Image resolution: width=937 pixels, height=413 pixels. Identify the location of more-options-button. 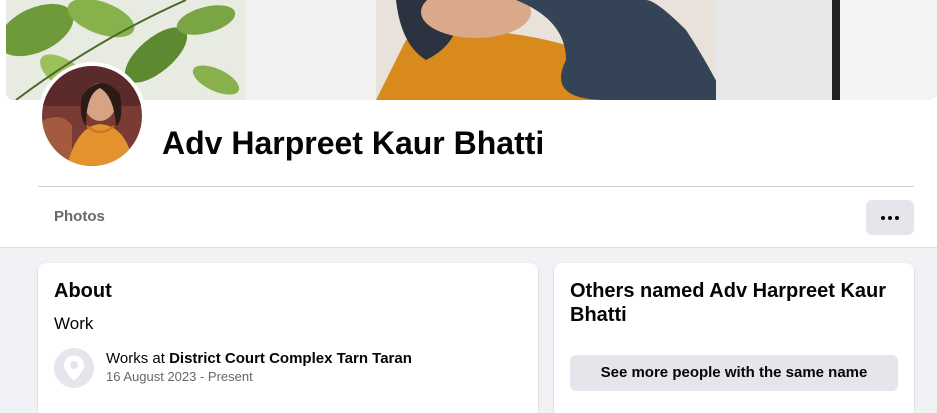
(890, 217).